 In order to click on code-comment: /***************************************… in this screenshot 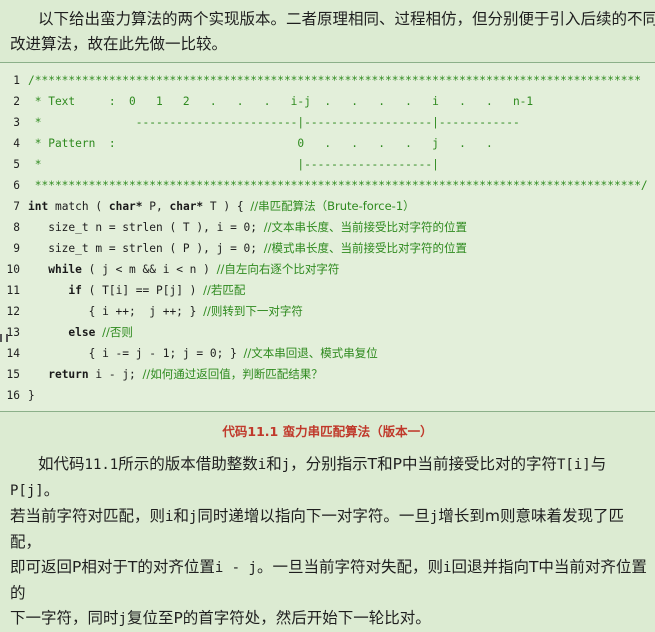, I will do `click(334, 80)`.